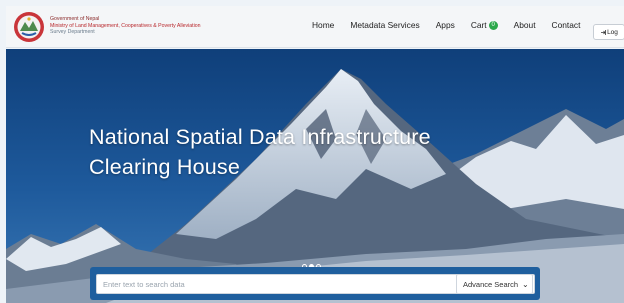 This screenshot has height=303, width=624. Describe the element at coordinates (566, 25) in the screenshot. I see `nav-contact: Contact` at that location.